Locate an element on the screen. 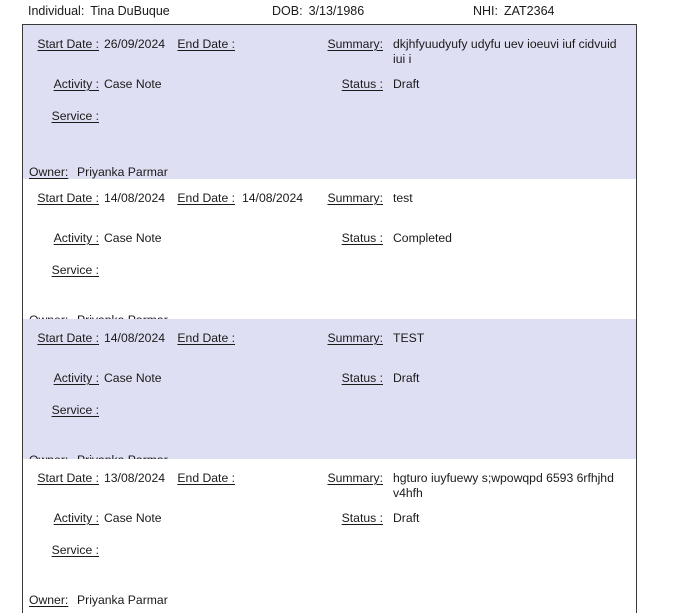 The image size is (678, 615). end-date-value: 14/08/2024 is located at coordinates (272, 198).